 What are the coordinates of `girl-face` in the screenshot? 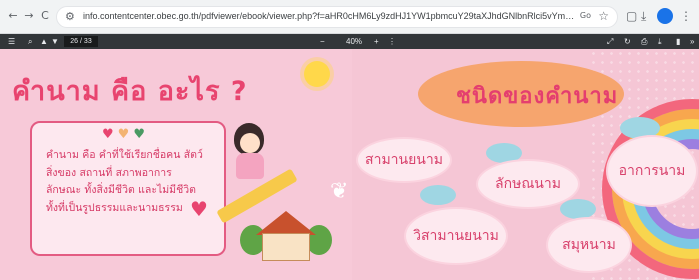 It's located at (250, 143).